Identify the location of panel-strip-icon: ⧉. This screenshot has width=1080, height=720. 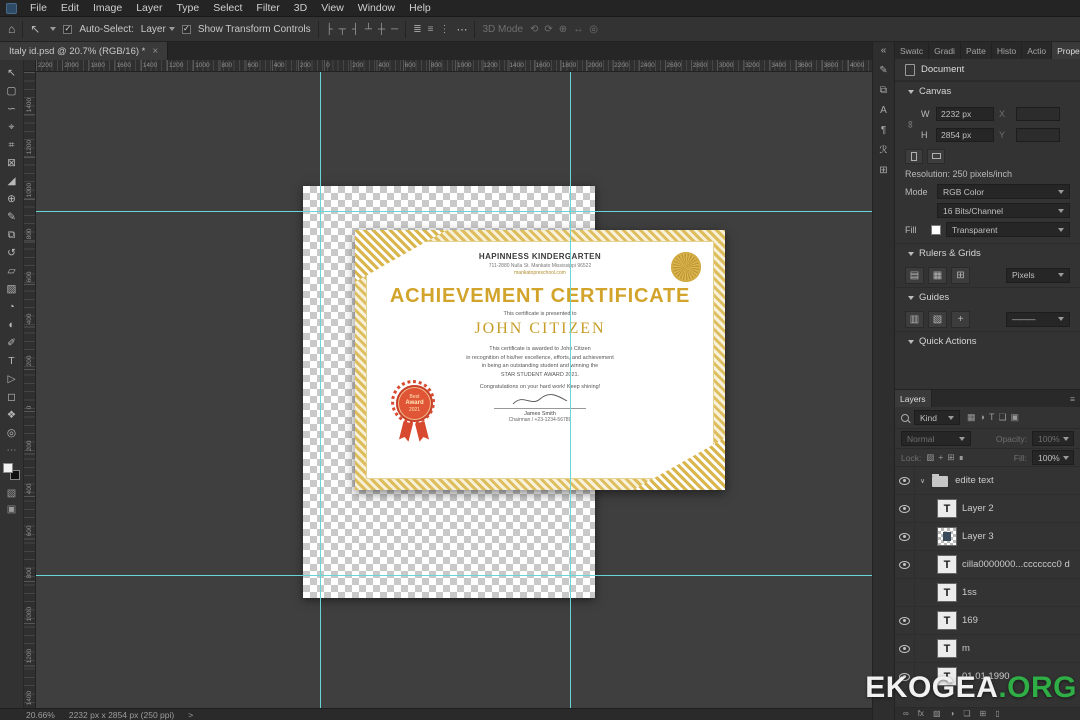
(883, 90).